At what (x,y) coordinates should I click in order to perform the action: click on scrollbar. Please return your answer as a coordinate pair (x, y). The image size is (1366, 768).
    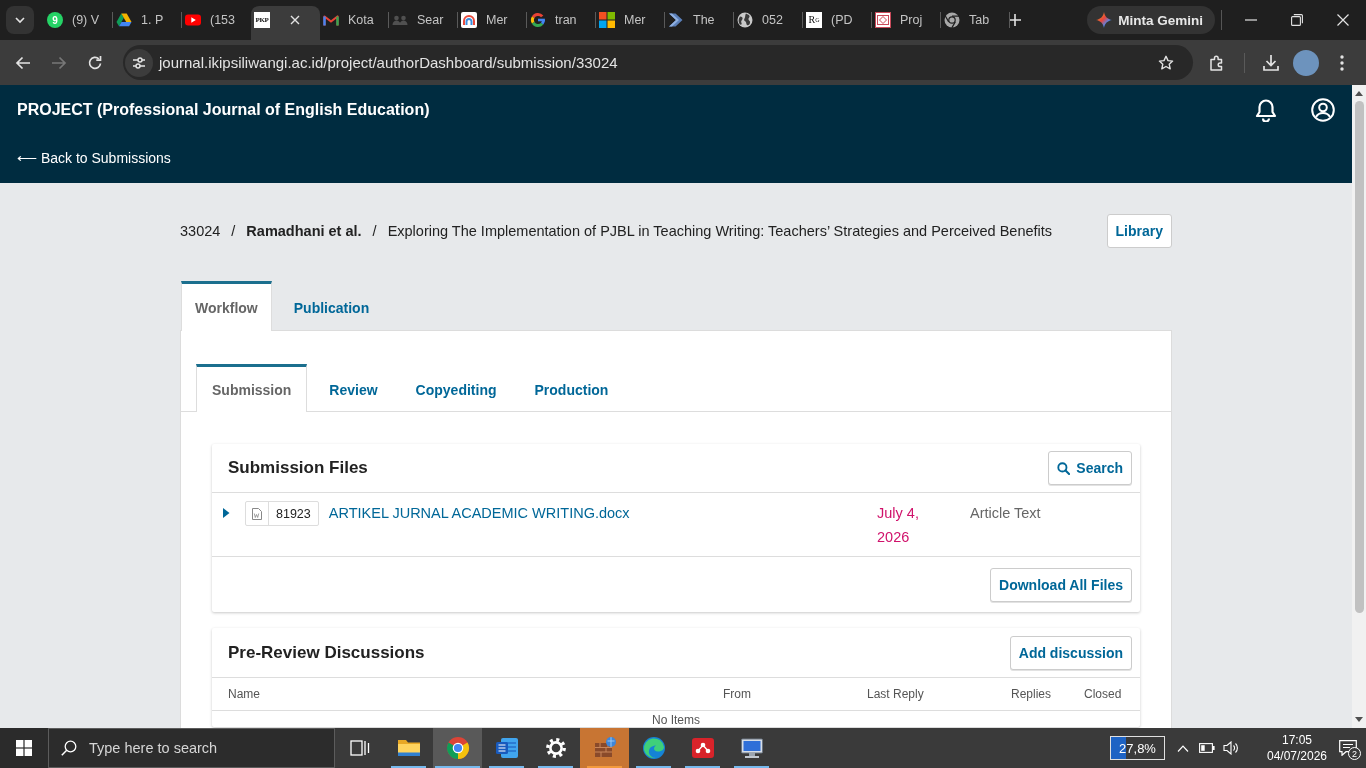
    Looking at the image, I should click on (1359, 406).